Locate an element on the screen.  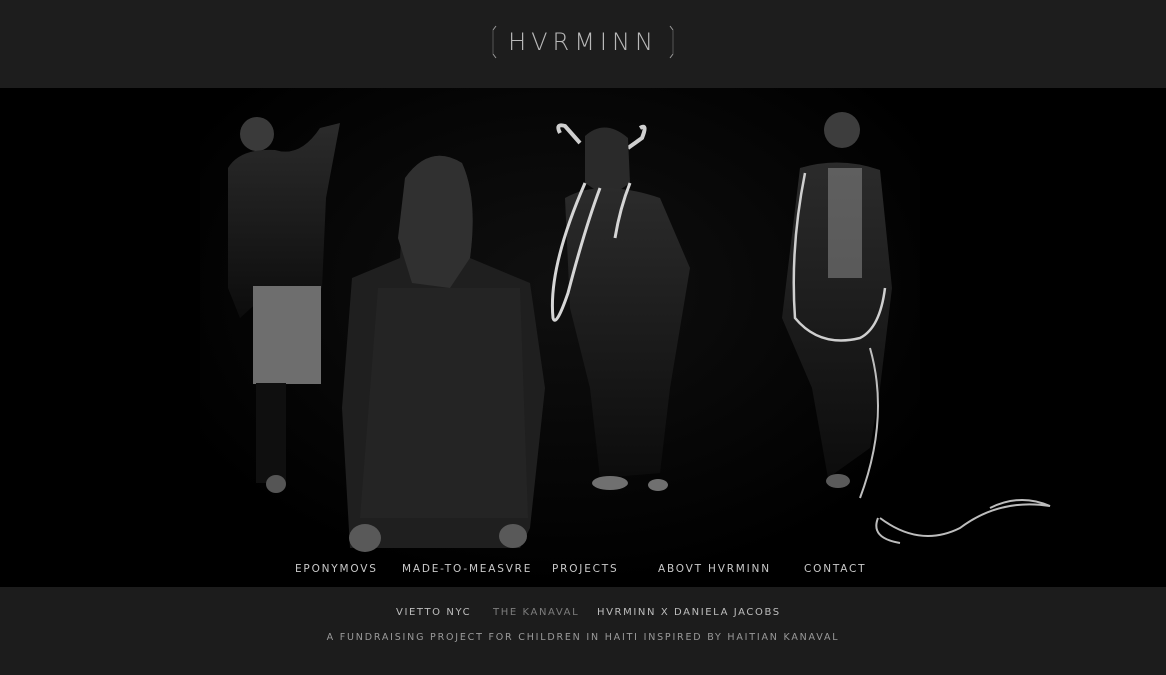
nav-item-eponymovs: EPONYMOVS is located at coordinates (336, 569).